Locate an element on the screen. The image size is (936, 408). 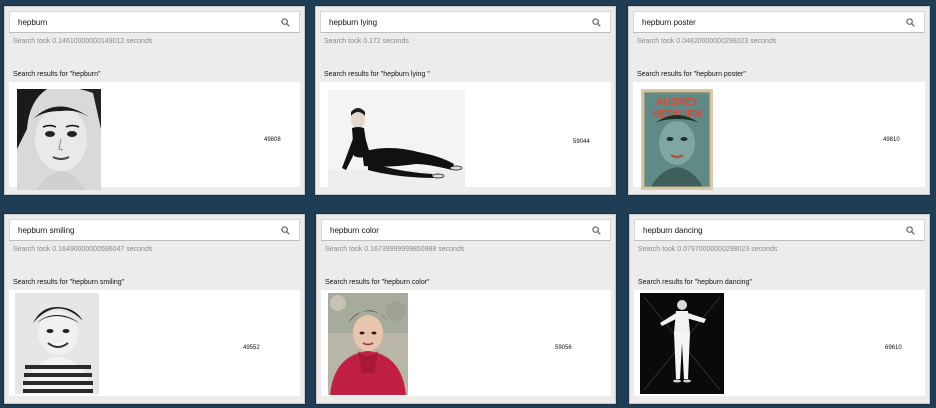
result-id: 49552 is located at coordinates (251, 348).